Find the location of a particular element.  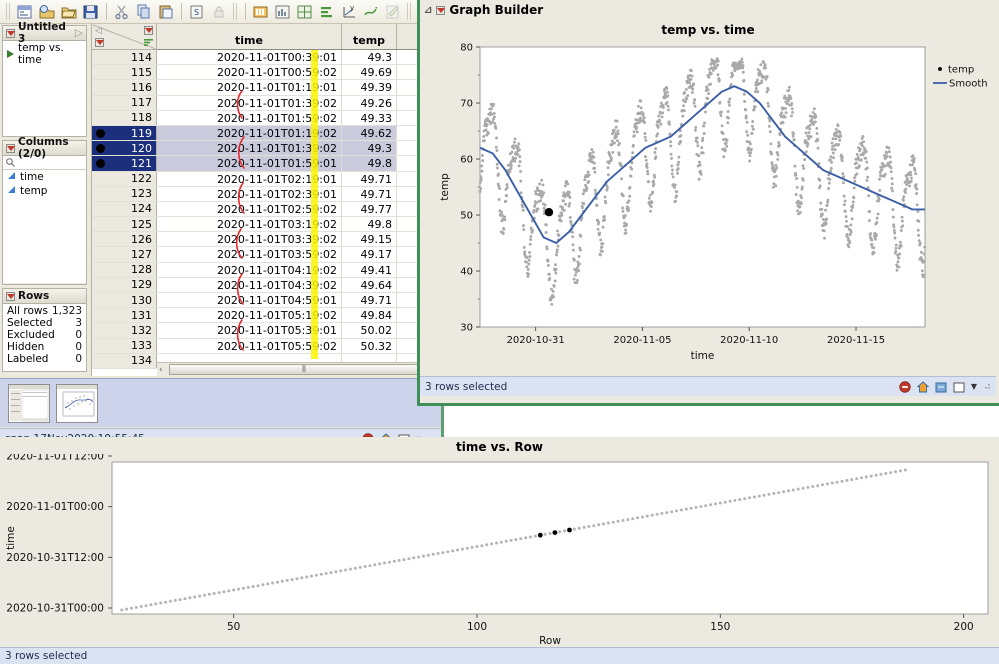

column-item-time: time is located at coordinates (44, 177).